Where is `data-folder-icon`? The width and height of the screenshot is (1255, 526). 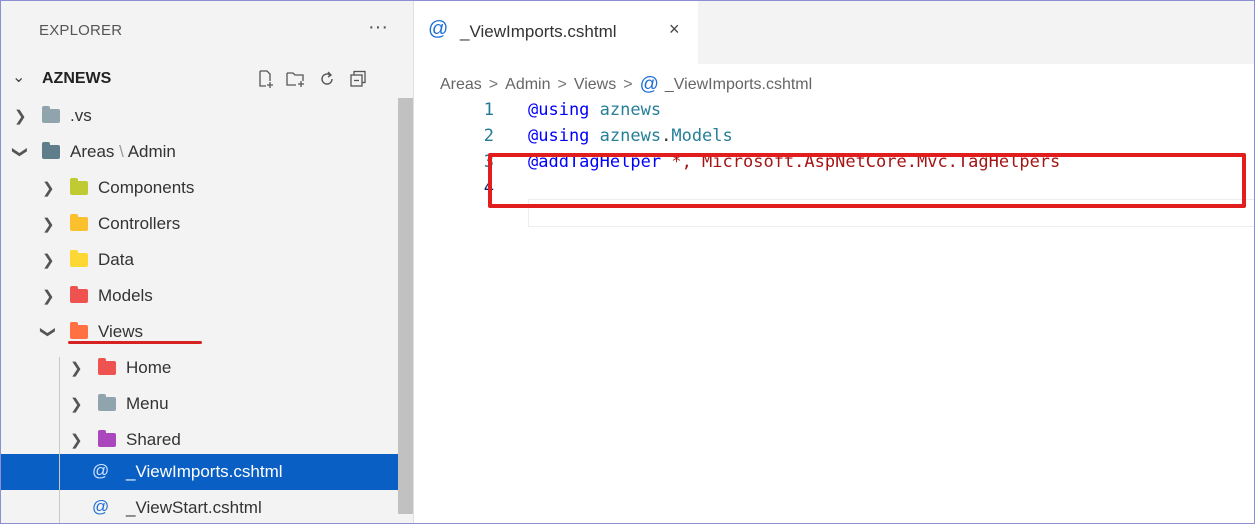 data-folder-icon is located at coordinates (79, 258).